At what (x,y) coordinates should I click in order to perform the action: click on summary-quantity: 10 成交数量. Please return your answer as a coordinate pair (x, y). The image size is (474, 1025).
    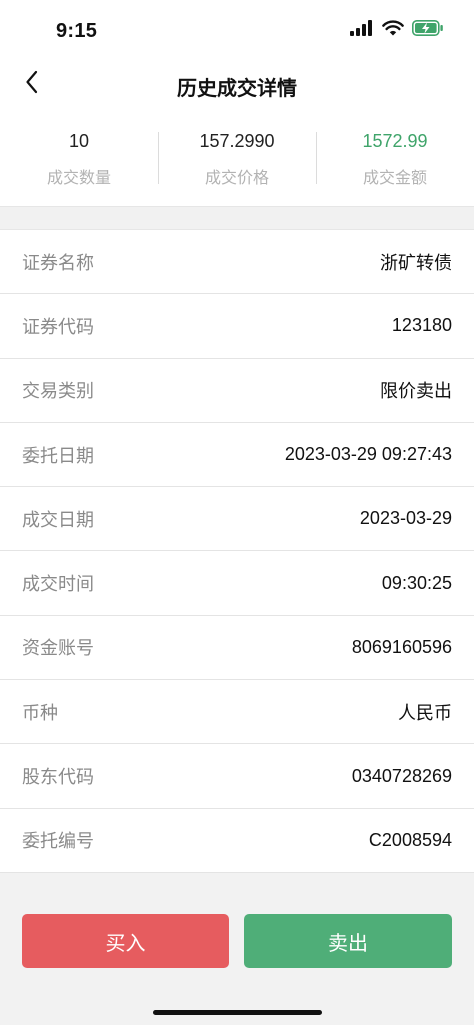
    Looking at the image, I should click on (79, 158).